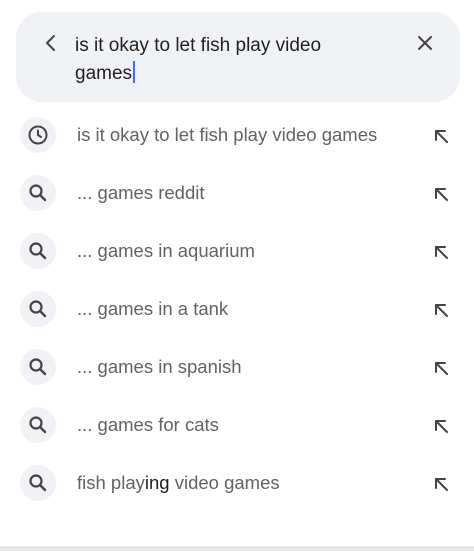  Describe the element at coordinates (198, 59) in the screenshot. I see `search-query-text: is it okay to let fish play video games` at that location.